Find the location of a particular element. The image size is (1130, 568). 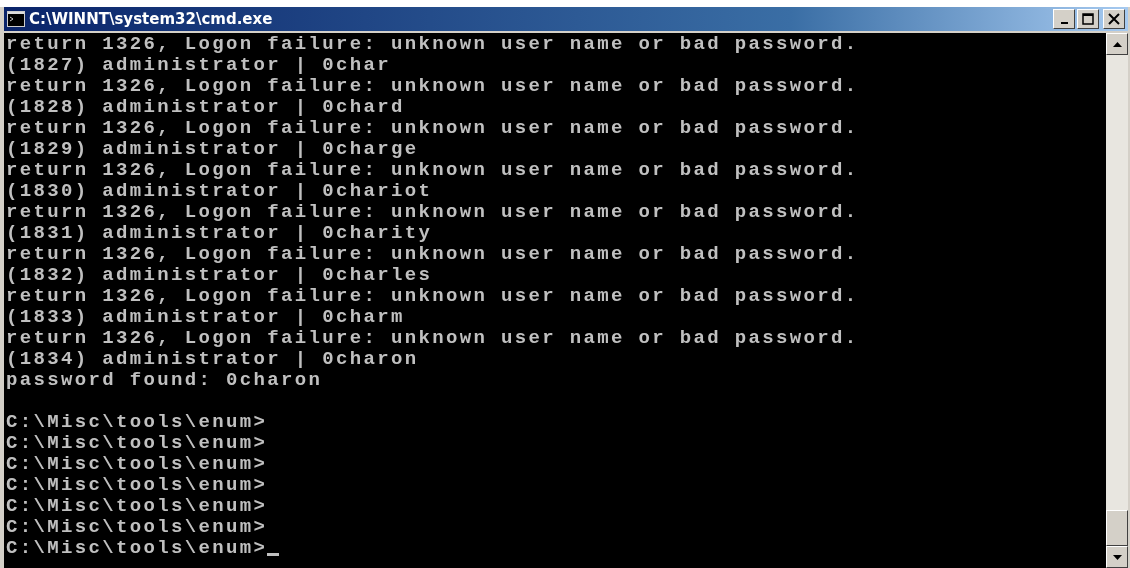

down-triangle-icon is located at coordinates (1117, 557).